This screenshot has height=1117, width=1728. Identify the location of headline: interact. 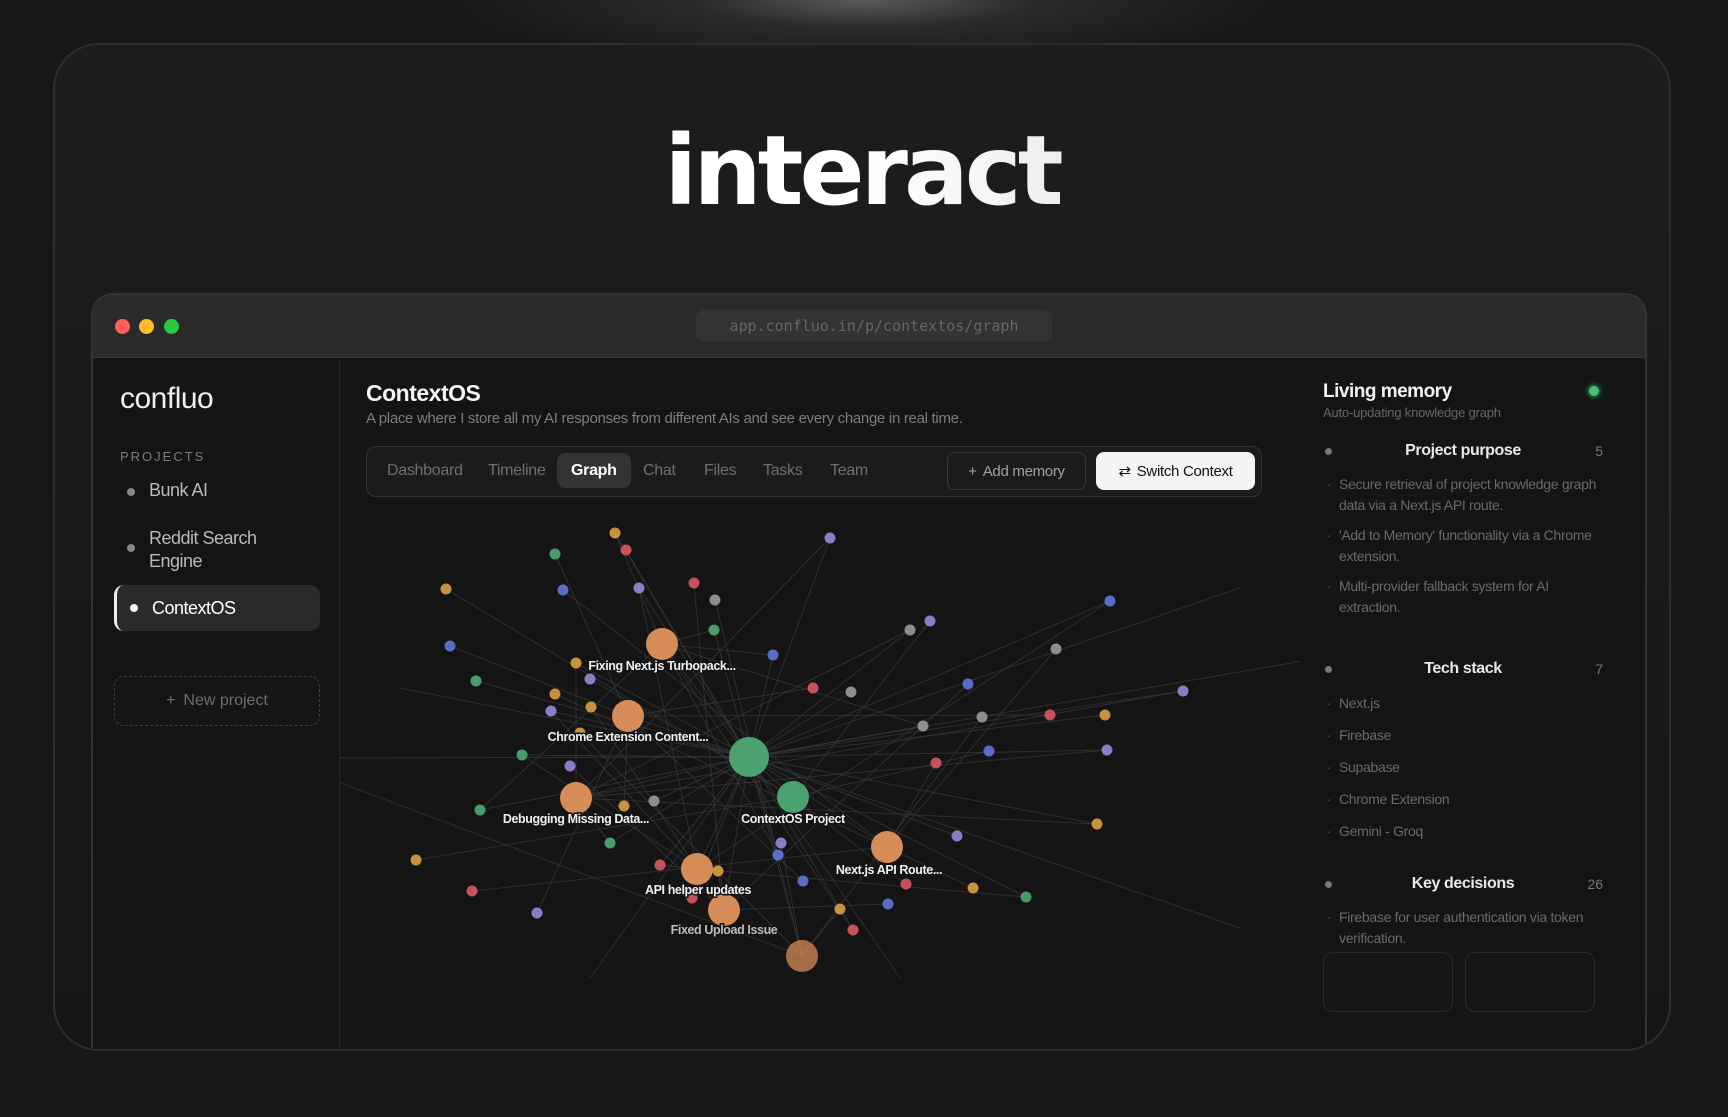
(862, 171).